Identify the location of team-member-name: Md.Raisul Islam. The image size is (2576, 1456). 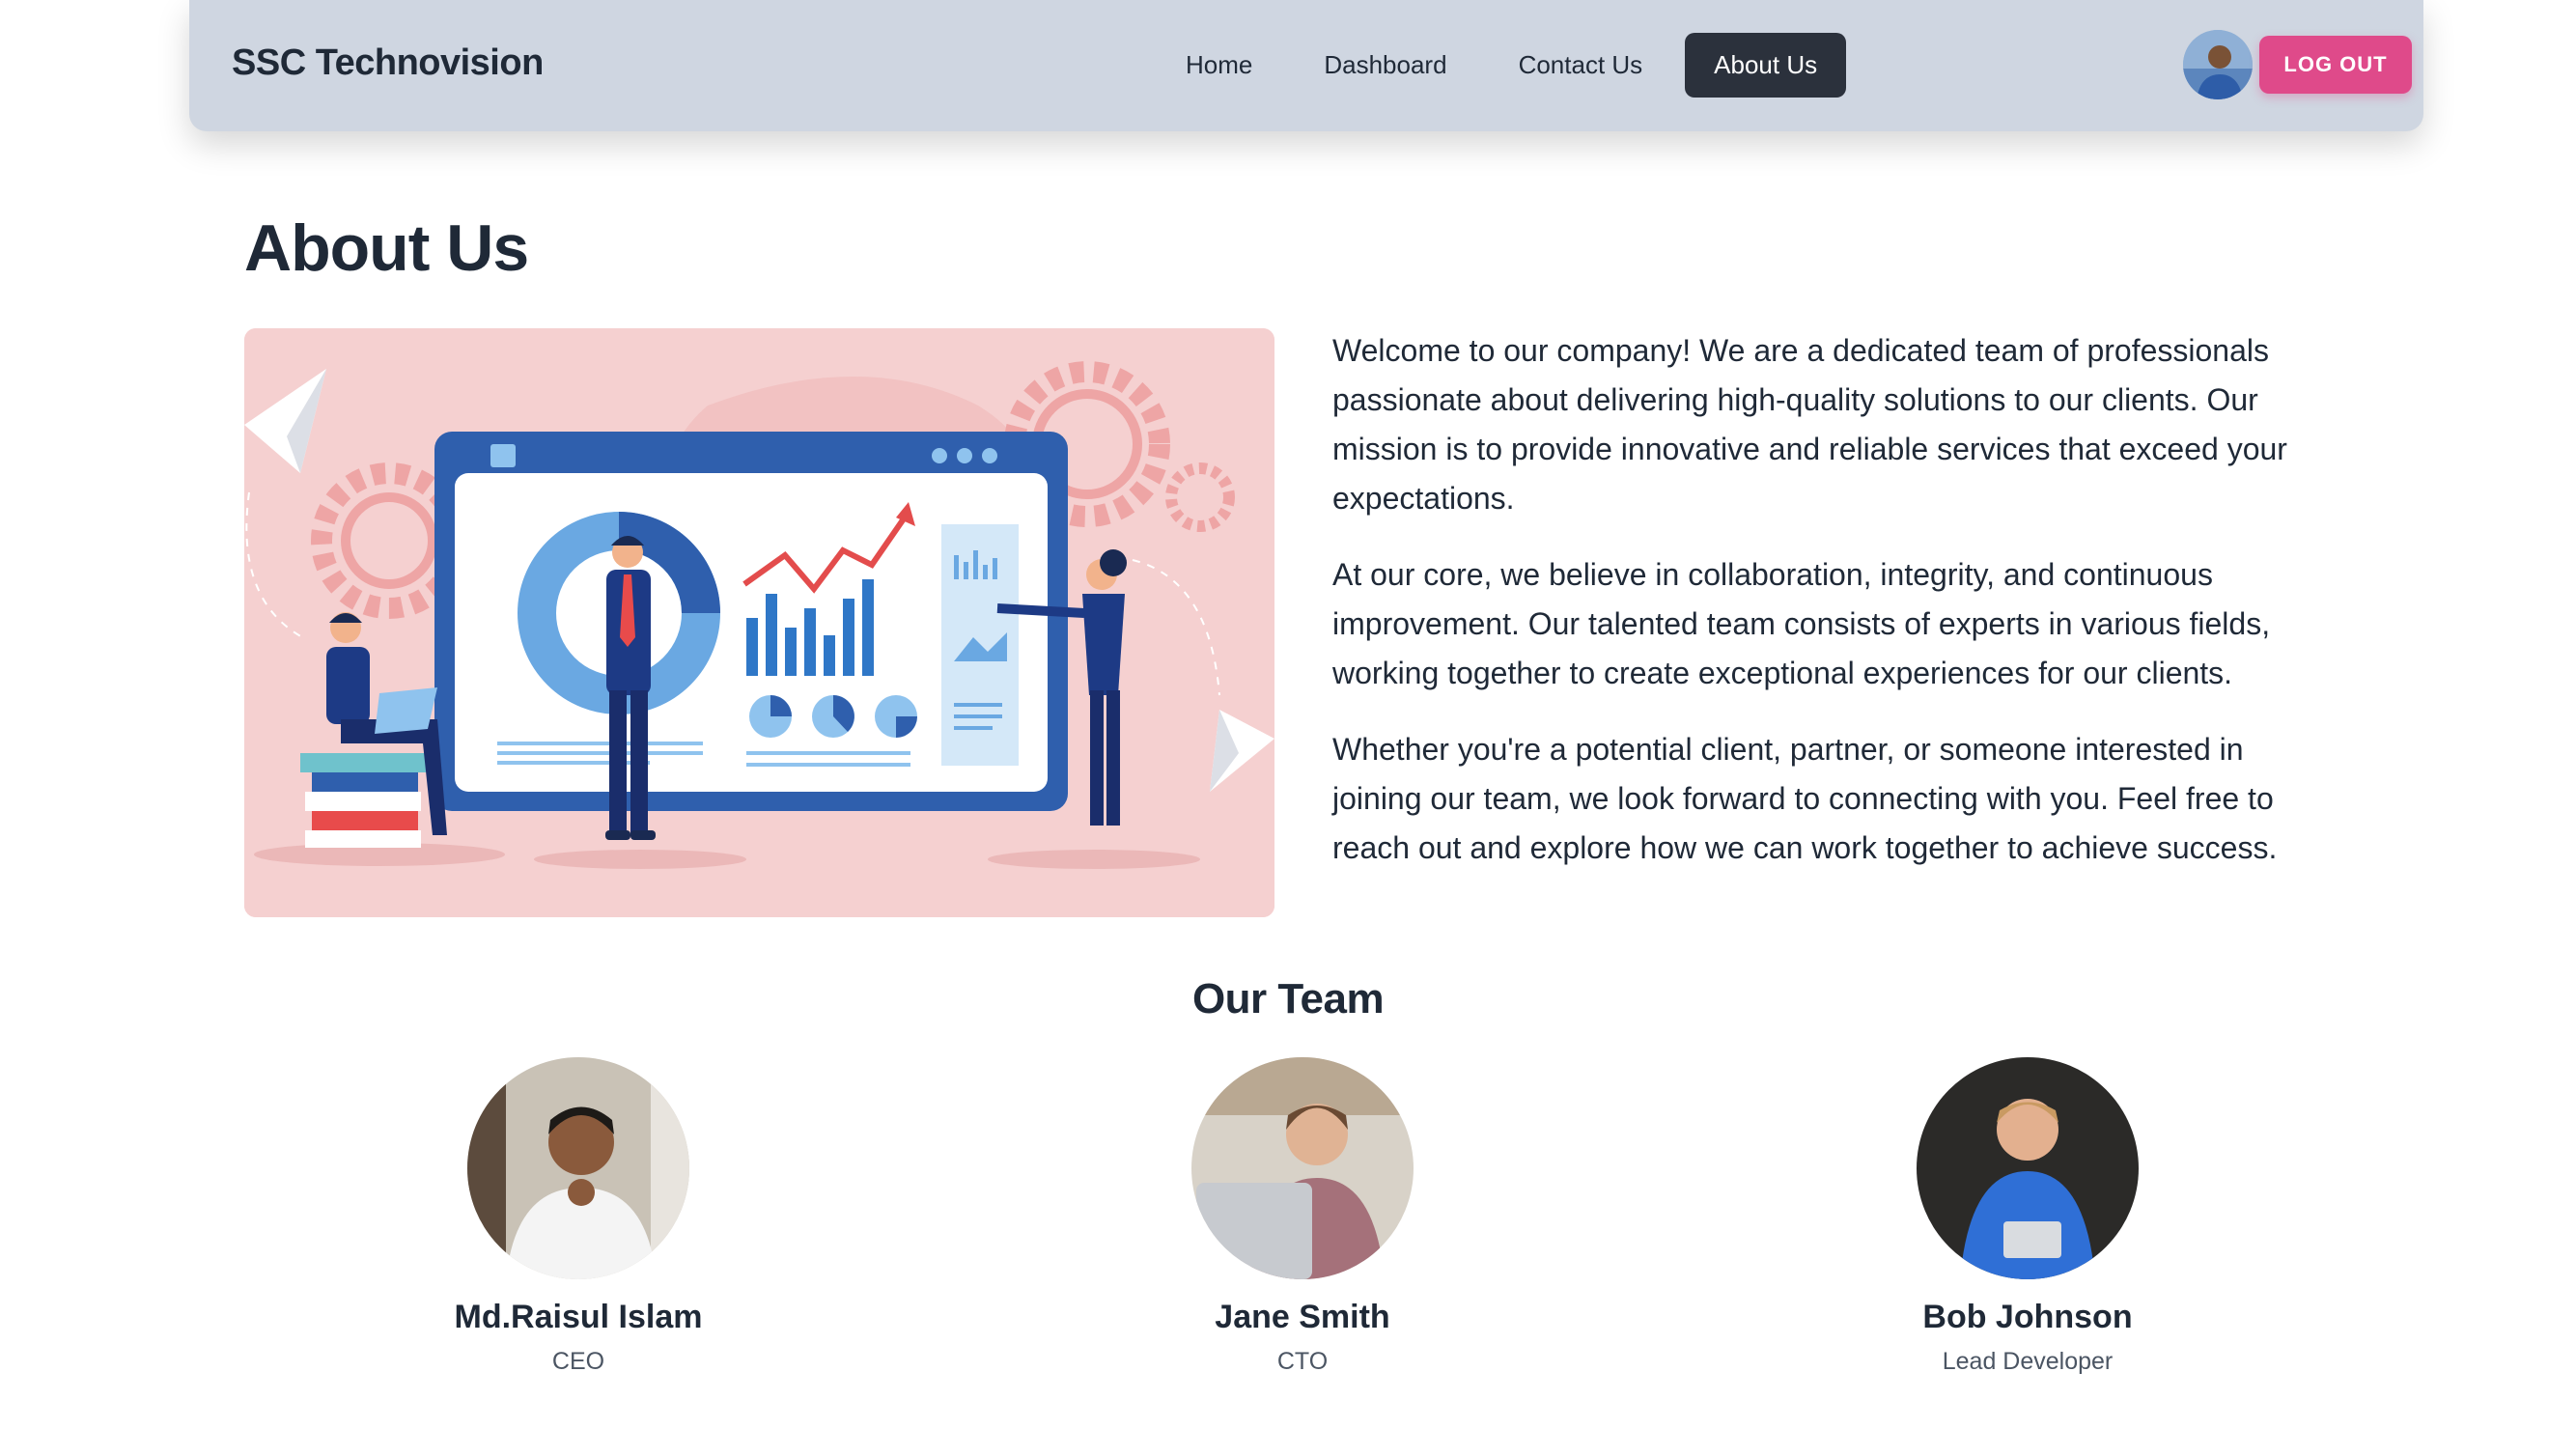
(579, 1317).